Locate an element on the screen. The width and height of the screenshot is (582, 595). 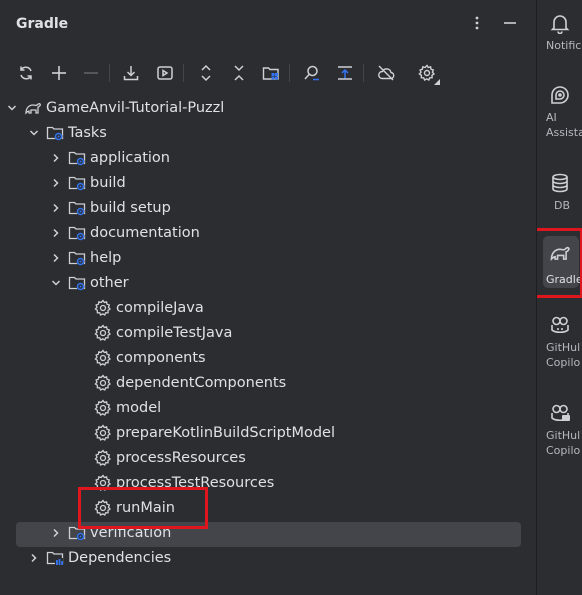
sidebar-label: Notific is located at coordinates (564, 45).